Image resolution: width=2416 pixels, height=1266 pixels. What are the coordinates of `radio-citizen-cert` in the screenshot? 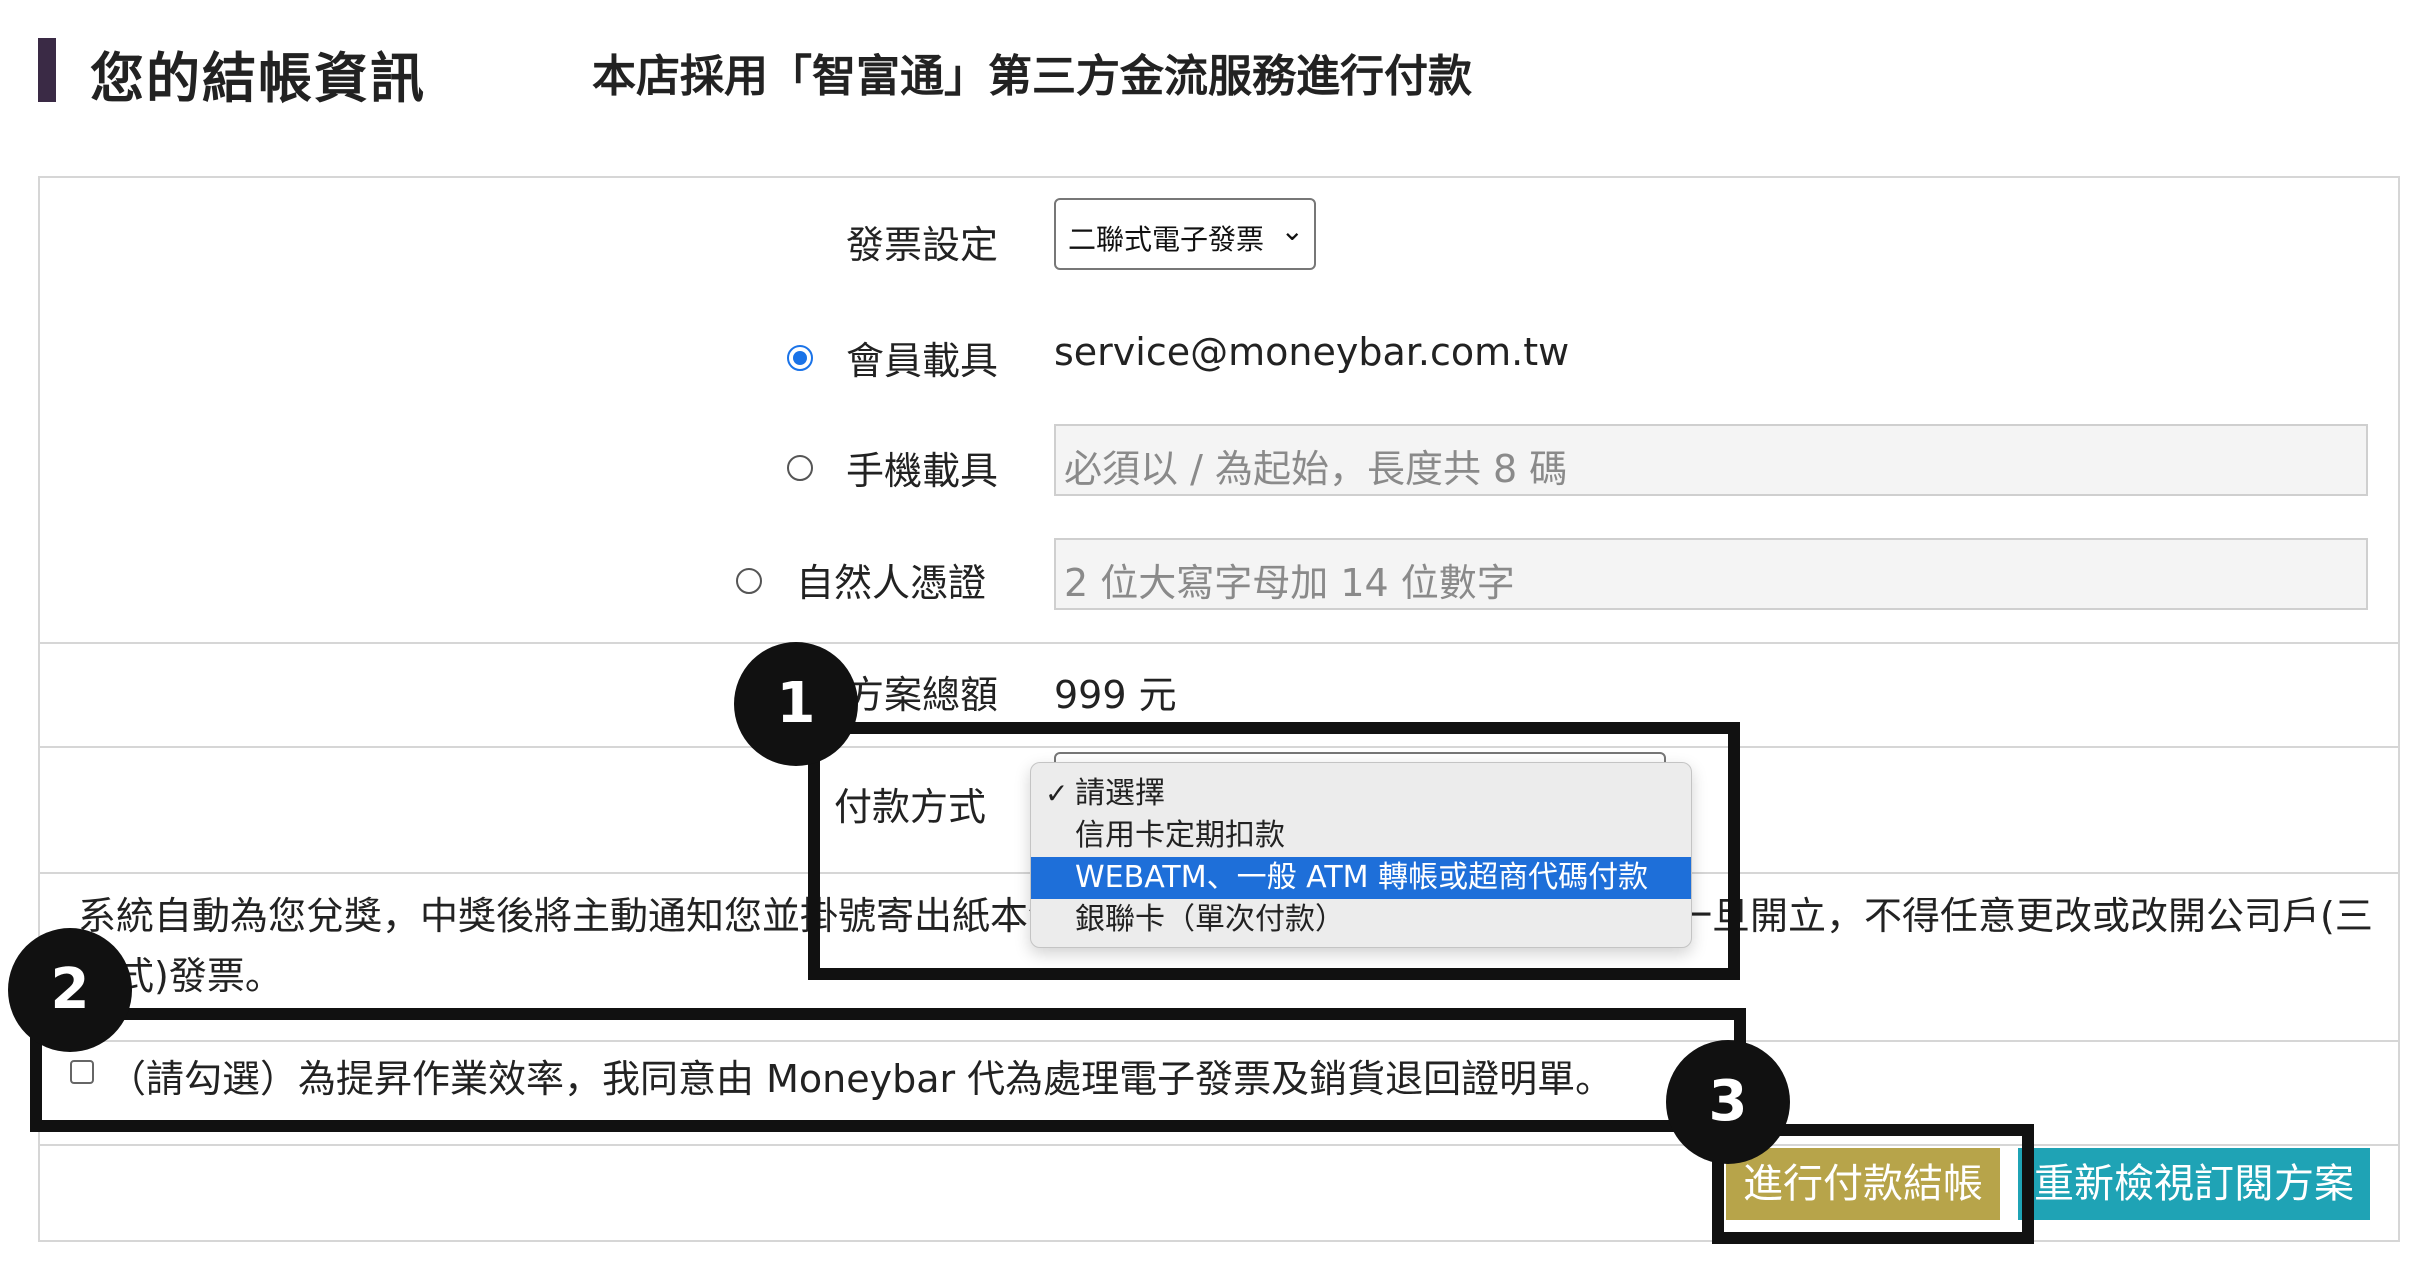 It's located at (749, 581).